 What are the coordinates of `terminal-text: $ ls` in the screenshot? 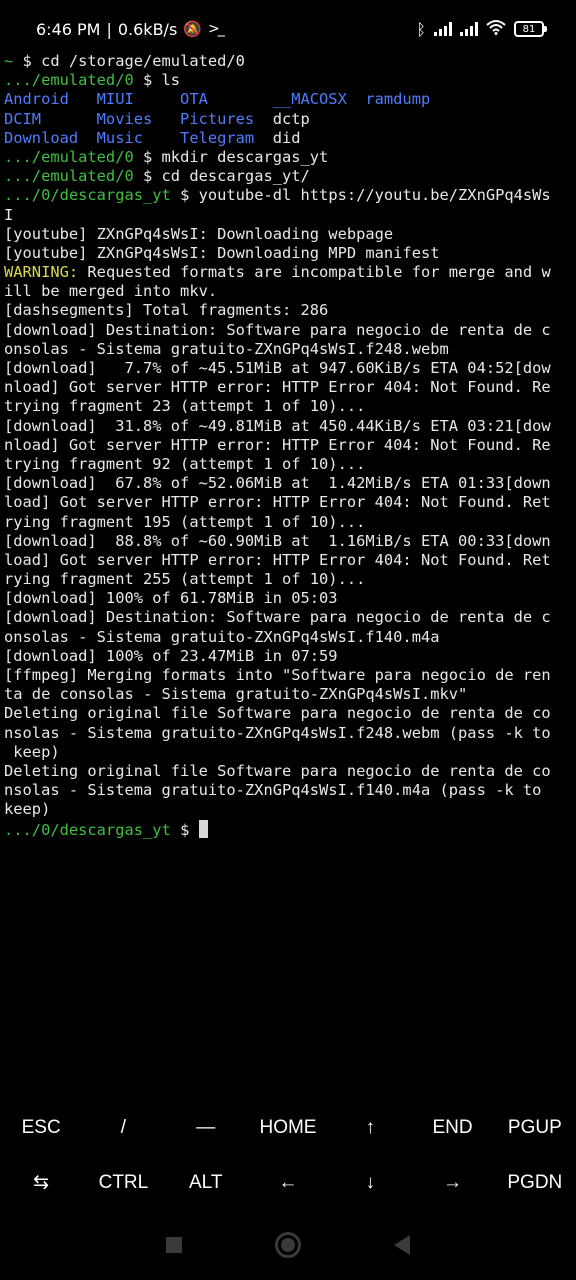 It's located at (162, 80).